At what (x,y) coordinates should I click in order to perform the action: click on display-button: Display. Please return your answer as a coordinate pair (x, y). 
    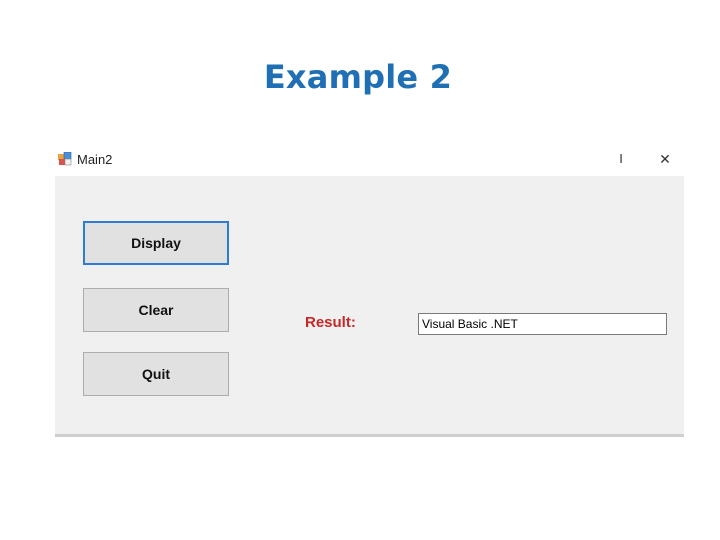
    Looking at the image, I should click on (156, 243).